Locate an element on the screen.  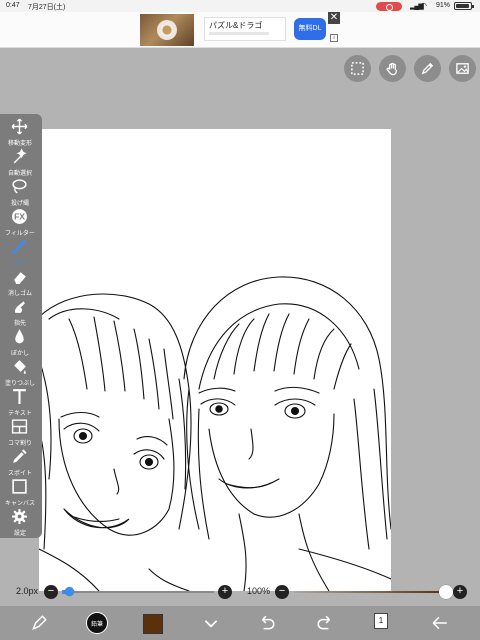
tool-label: 設定 is located at coordinates (19, 534).